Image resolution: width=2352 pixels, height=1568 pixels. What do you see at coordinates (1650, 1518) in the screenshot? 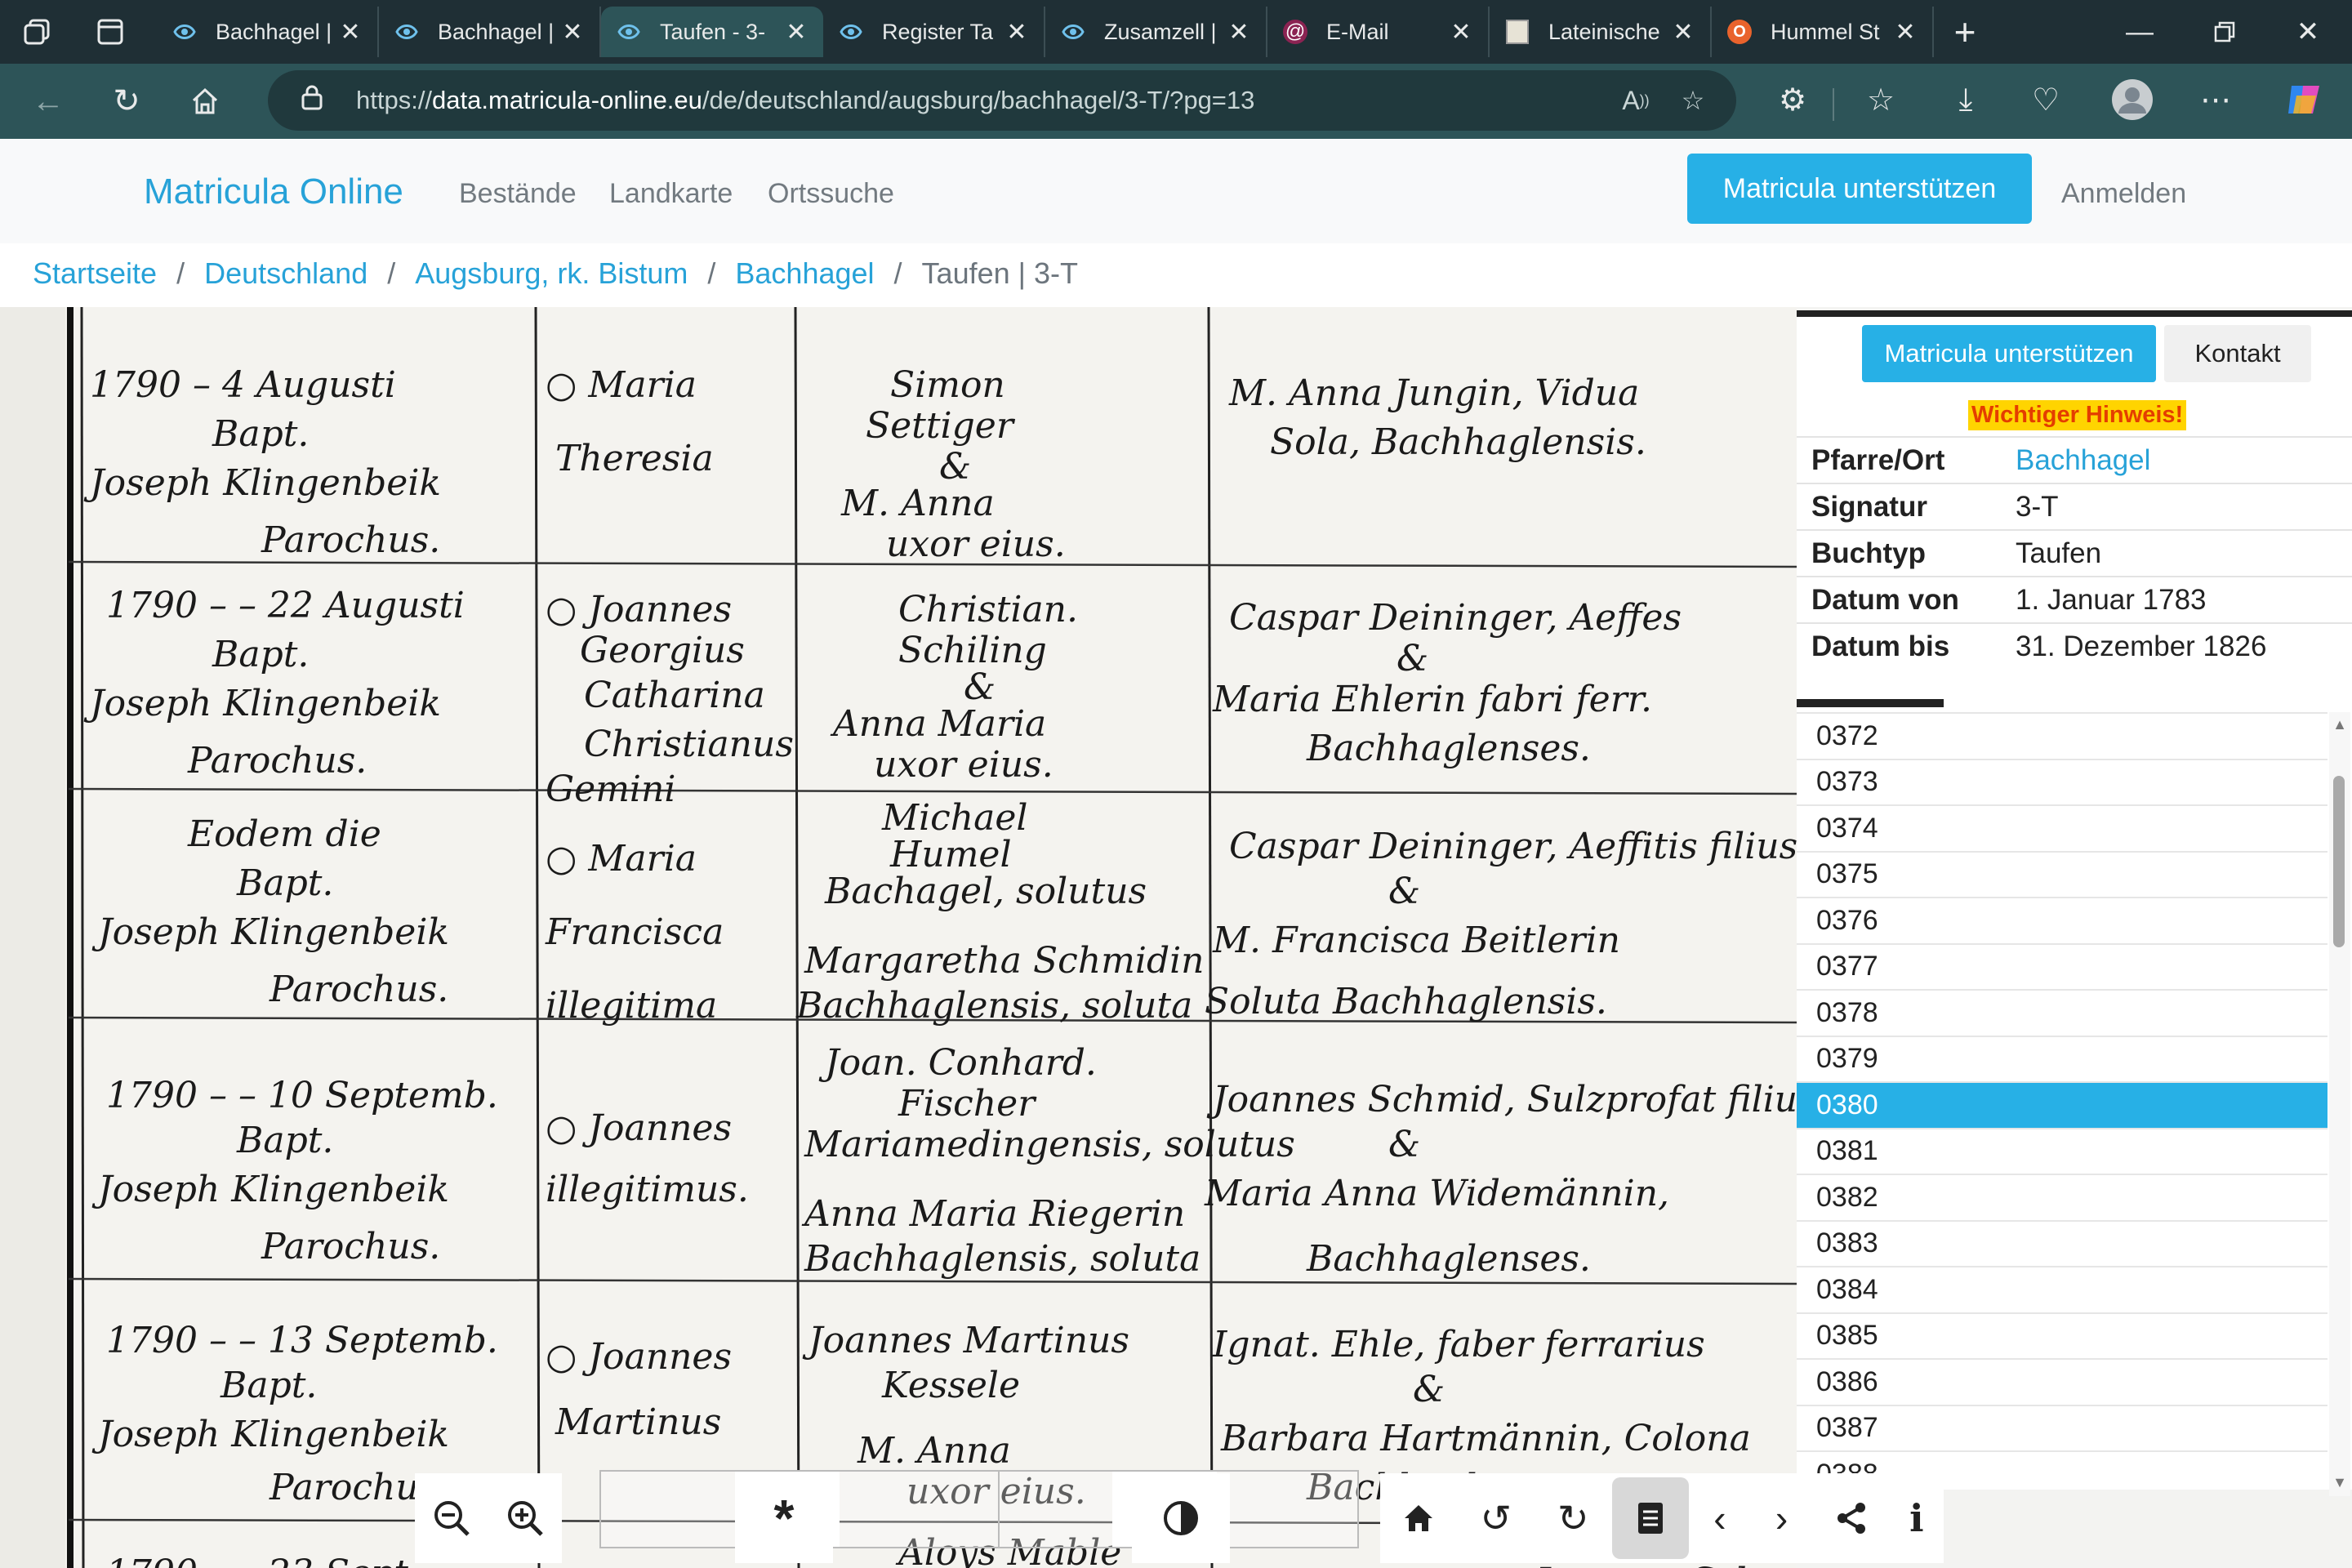
I see `toggle-info-panel-icon` at bounding box center [1650, 1518].